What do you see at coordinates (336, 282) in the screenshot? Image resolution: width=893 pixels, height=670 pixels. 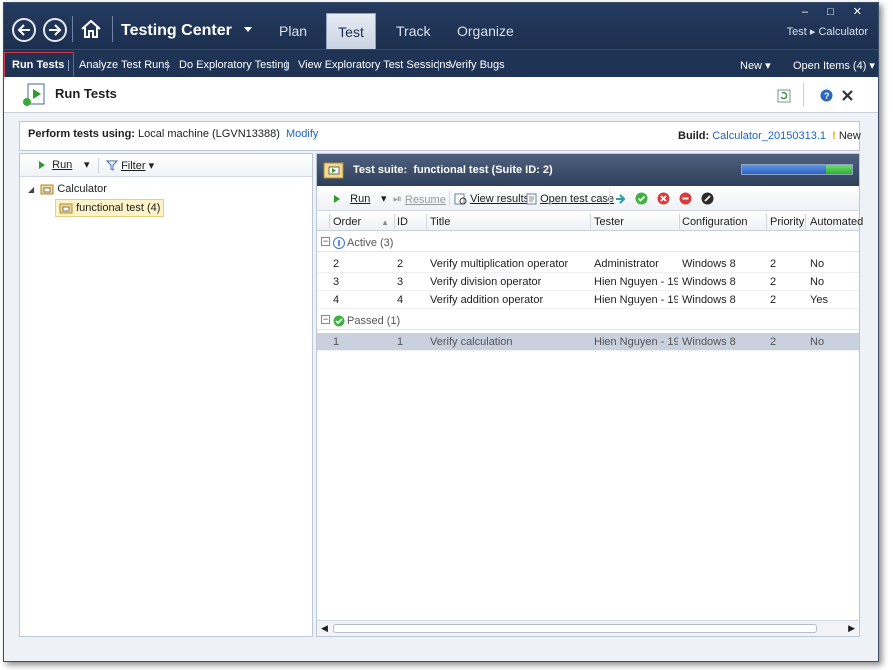 I see `cell-order: 3` at bounding box center [336, 282].